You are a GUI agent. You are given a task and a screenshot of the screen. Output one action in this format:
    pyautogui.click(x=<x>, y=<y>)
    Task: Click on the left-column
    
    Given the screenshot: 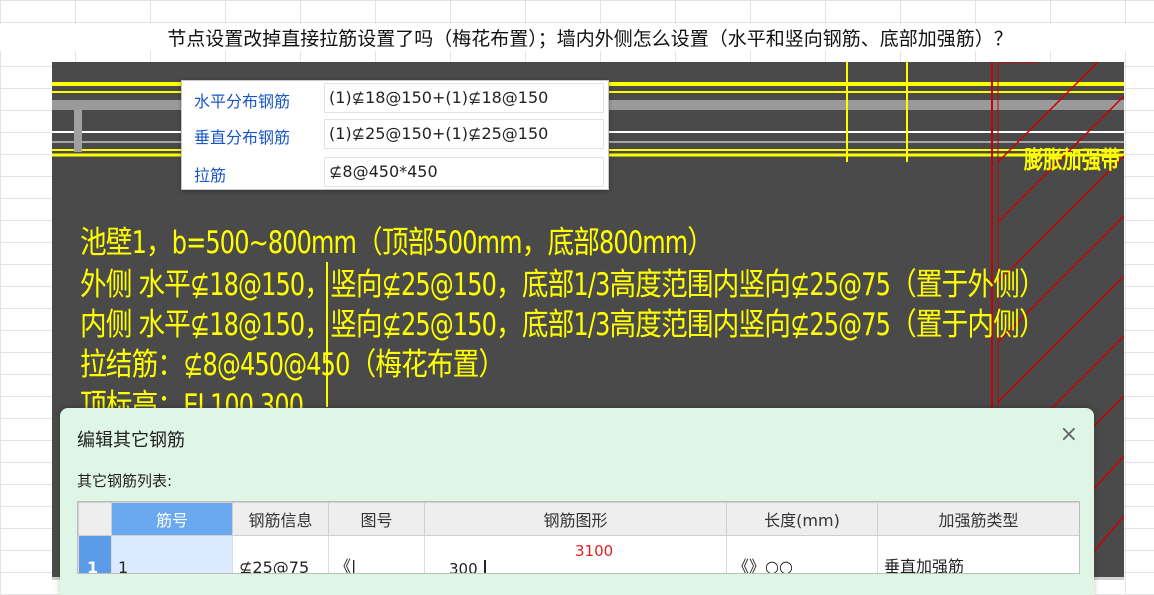 What is the action you would take?
    pyautogui.click(x=78, y=131)
    